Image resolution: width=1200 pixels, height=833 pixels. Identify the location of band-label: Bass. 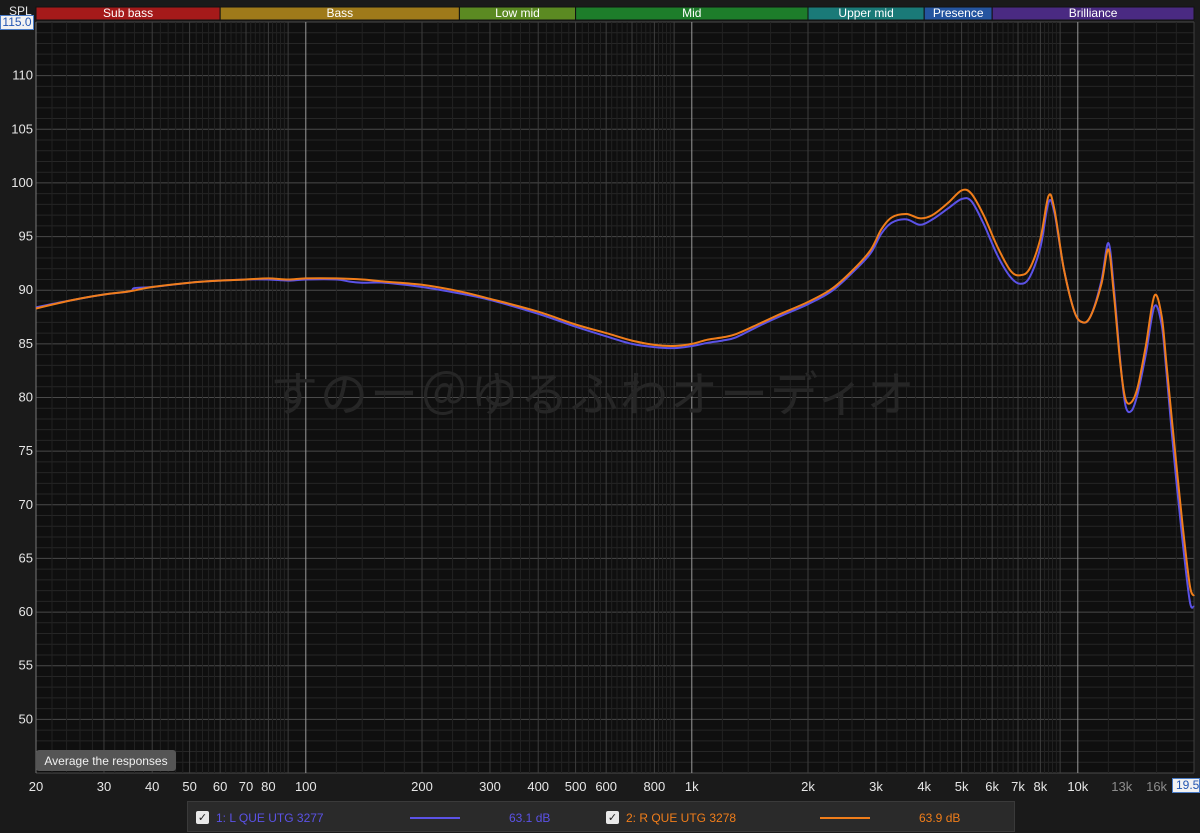
(339, 13).